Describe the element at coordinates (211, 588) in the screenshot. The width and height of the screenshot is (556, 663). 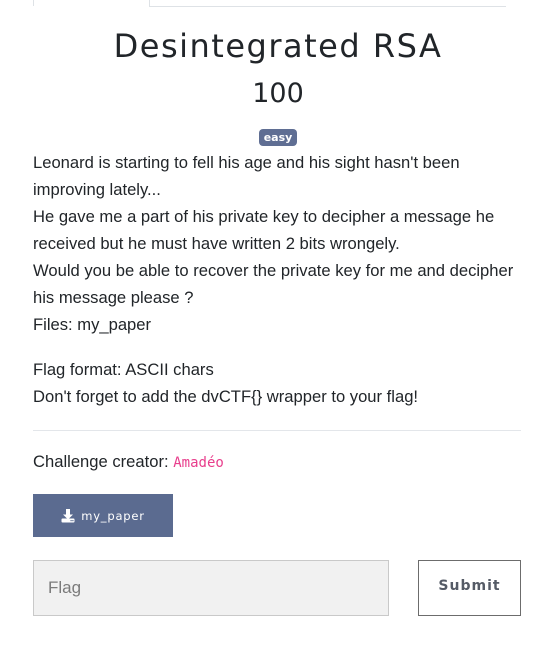
I see `flag-input` at that location.